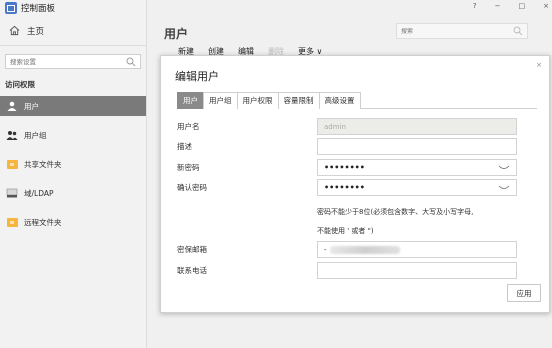  Describe the element at coordinates (404, 270) in the screenshot. I see `phone-input` at that location.